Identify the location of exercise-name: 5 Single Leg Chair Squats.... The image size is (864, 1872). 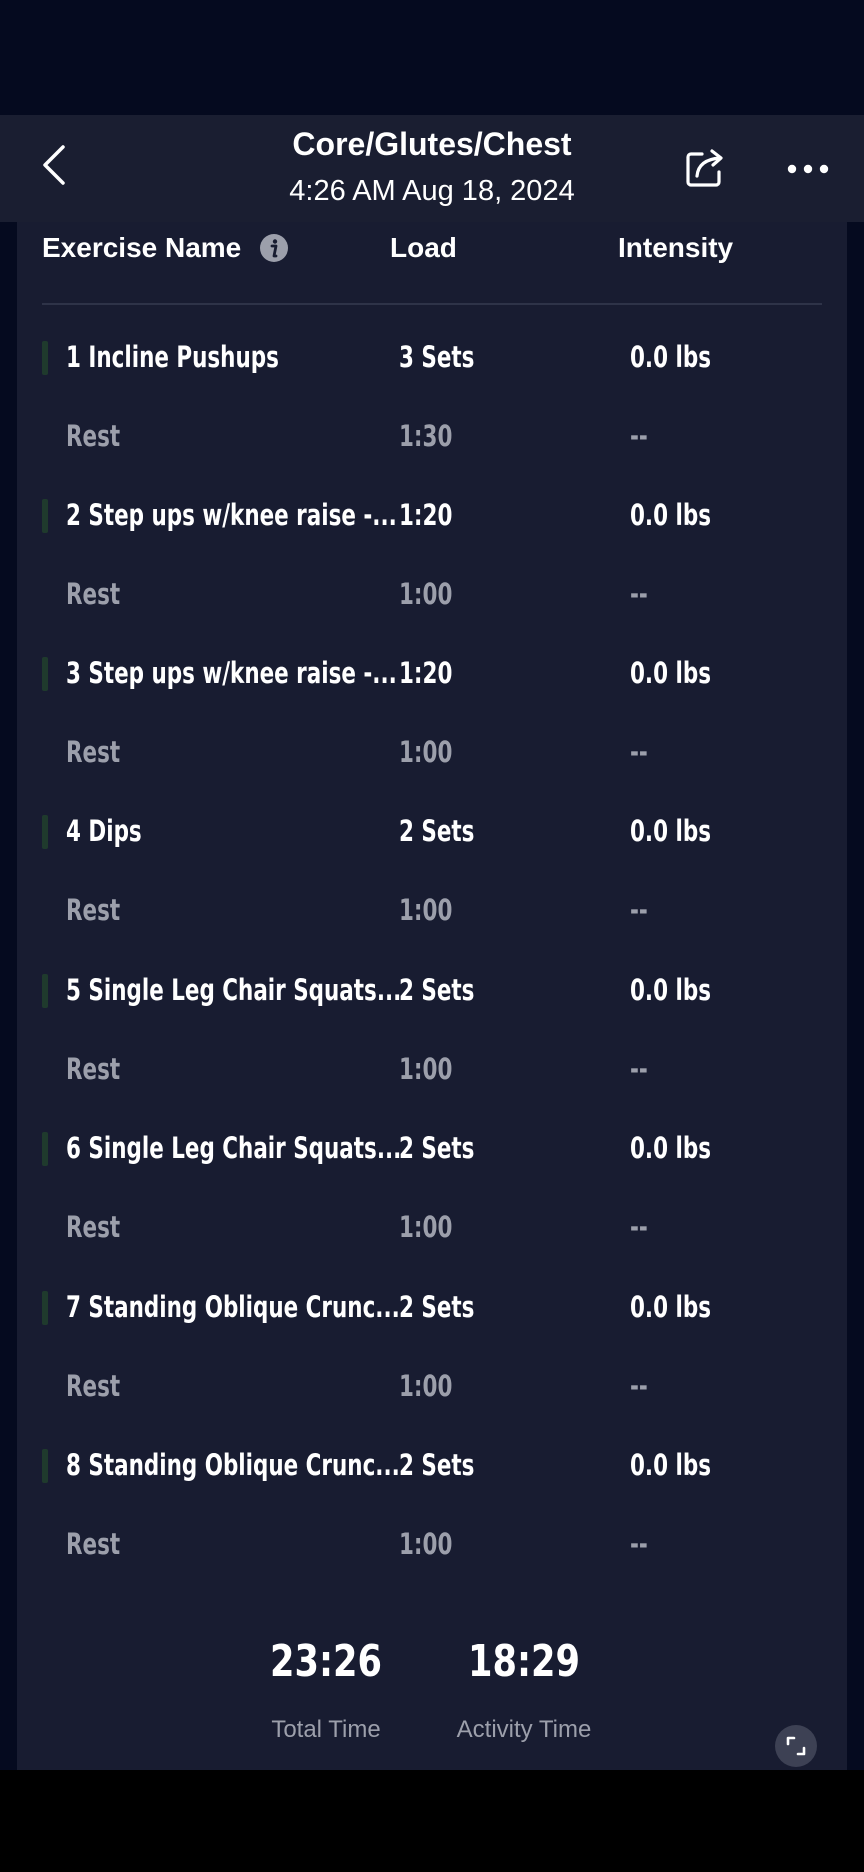
(234, 990).